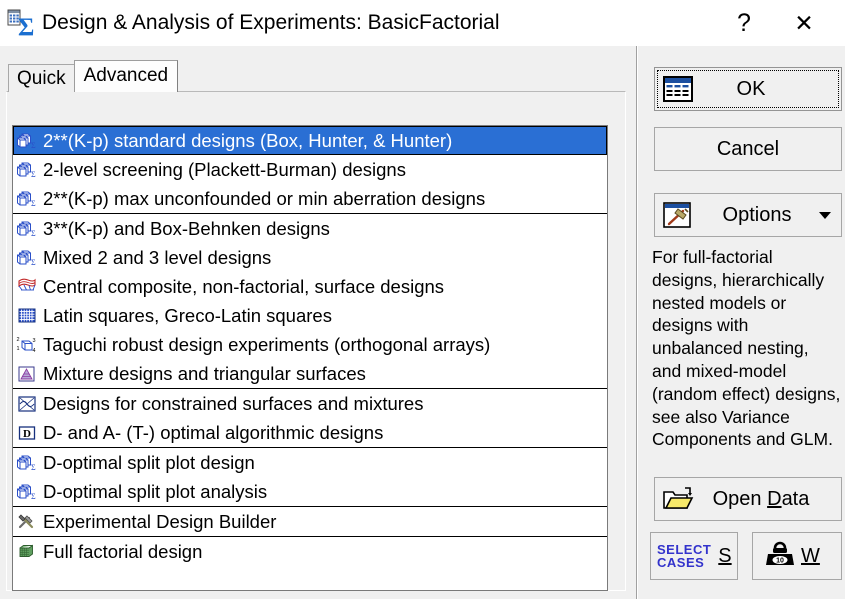  I want to click on list-item-label: 3**(K-p) and Box-Behnken designs, so click(186, 228).